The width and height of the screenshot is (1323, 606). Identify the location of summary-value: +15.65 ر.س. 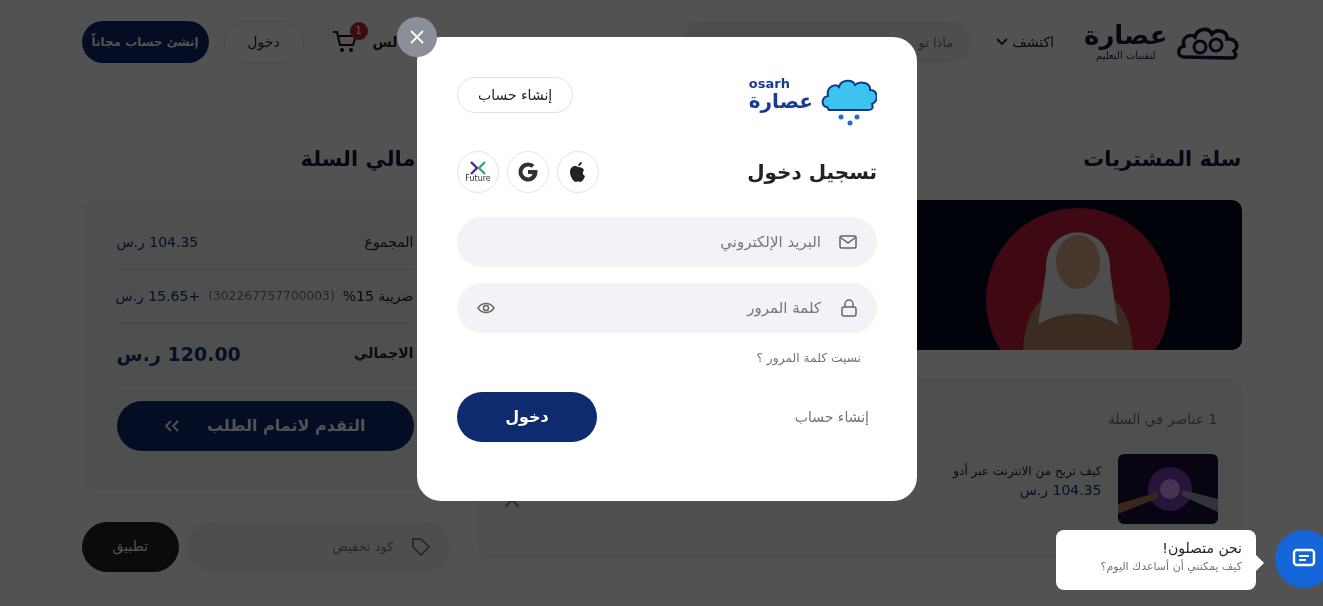
(158, 296).